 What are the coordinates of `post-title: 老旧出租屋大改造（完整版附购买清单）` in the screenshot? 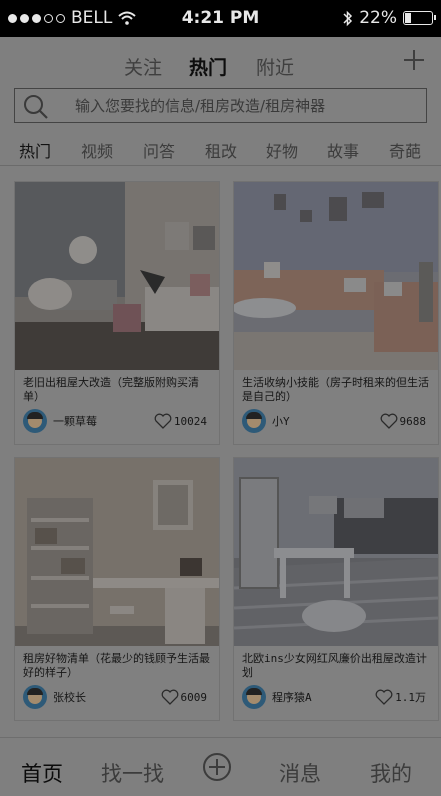 It's located at (111, 389).